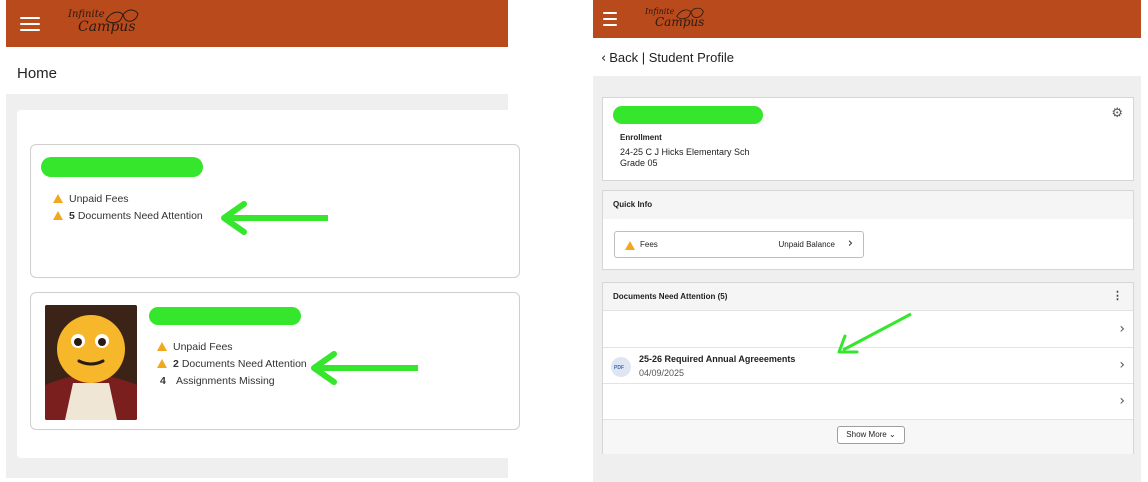 Image resolution: width=1148 pixels, height=482 pixels. What do you see at coordinates (37, 73) in the screenshot?
I see `page-title: Home` at bounding box center [37, 73].